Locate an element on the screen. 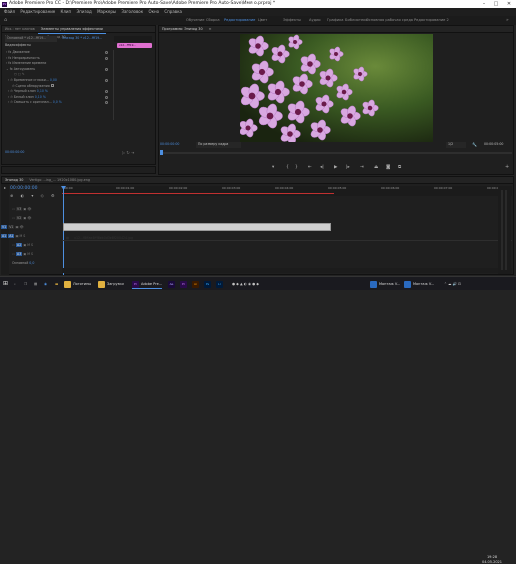 This screenshot has height=564, width=516. workspace-audio: Аудио is located at coordinates (315, 20).